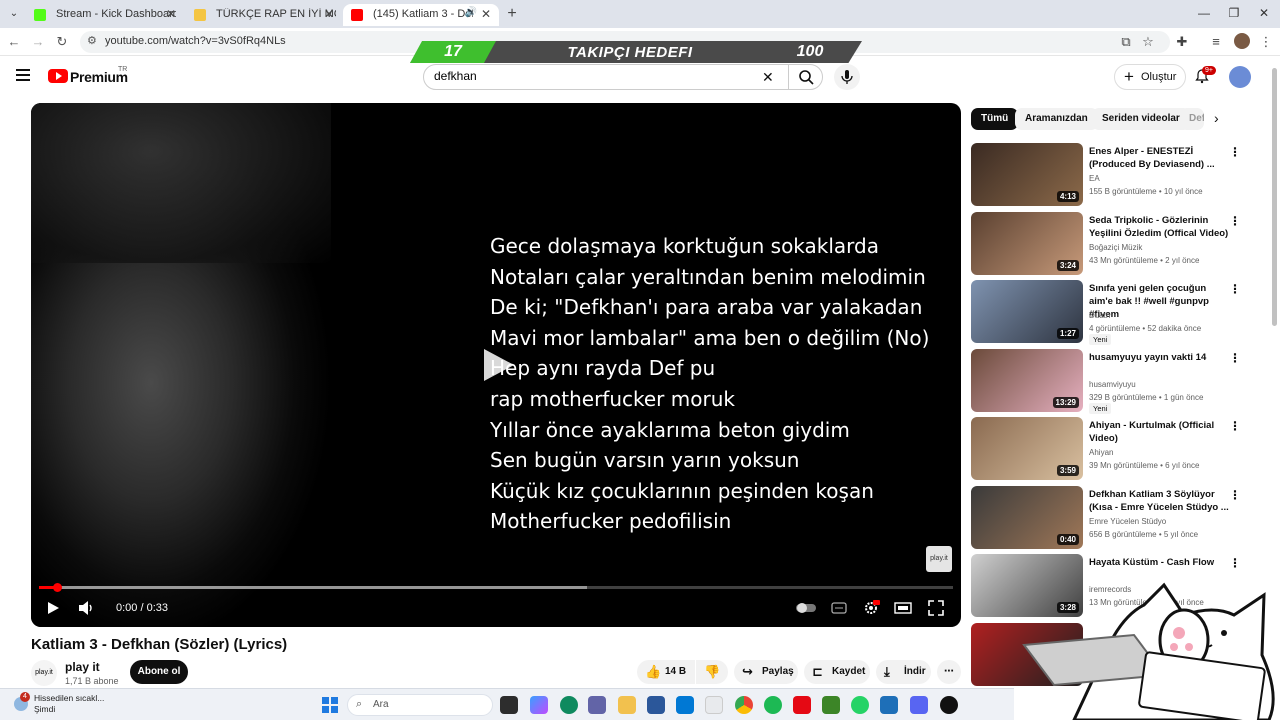 The image size is (1280, 720). Describe the element at coordinates (903, 672) in the screenshot. I see `download-button: ⤓ İndir` at that location.